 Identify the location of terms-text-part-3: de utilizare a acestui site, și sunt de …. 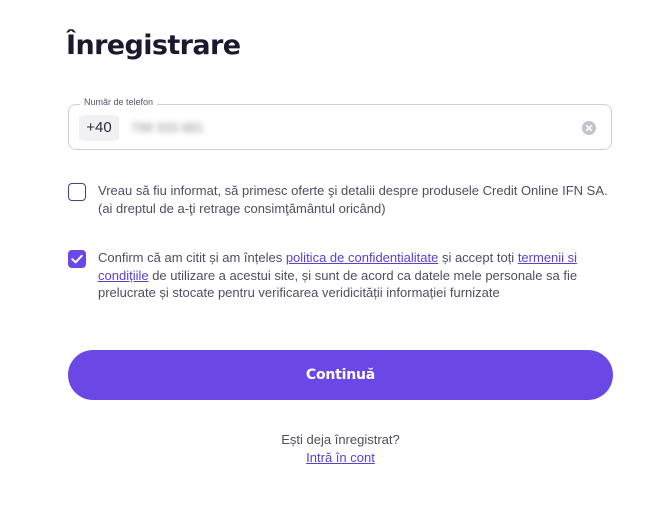
(338, 284).